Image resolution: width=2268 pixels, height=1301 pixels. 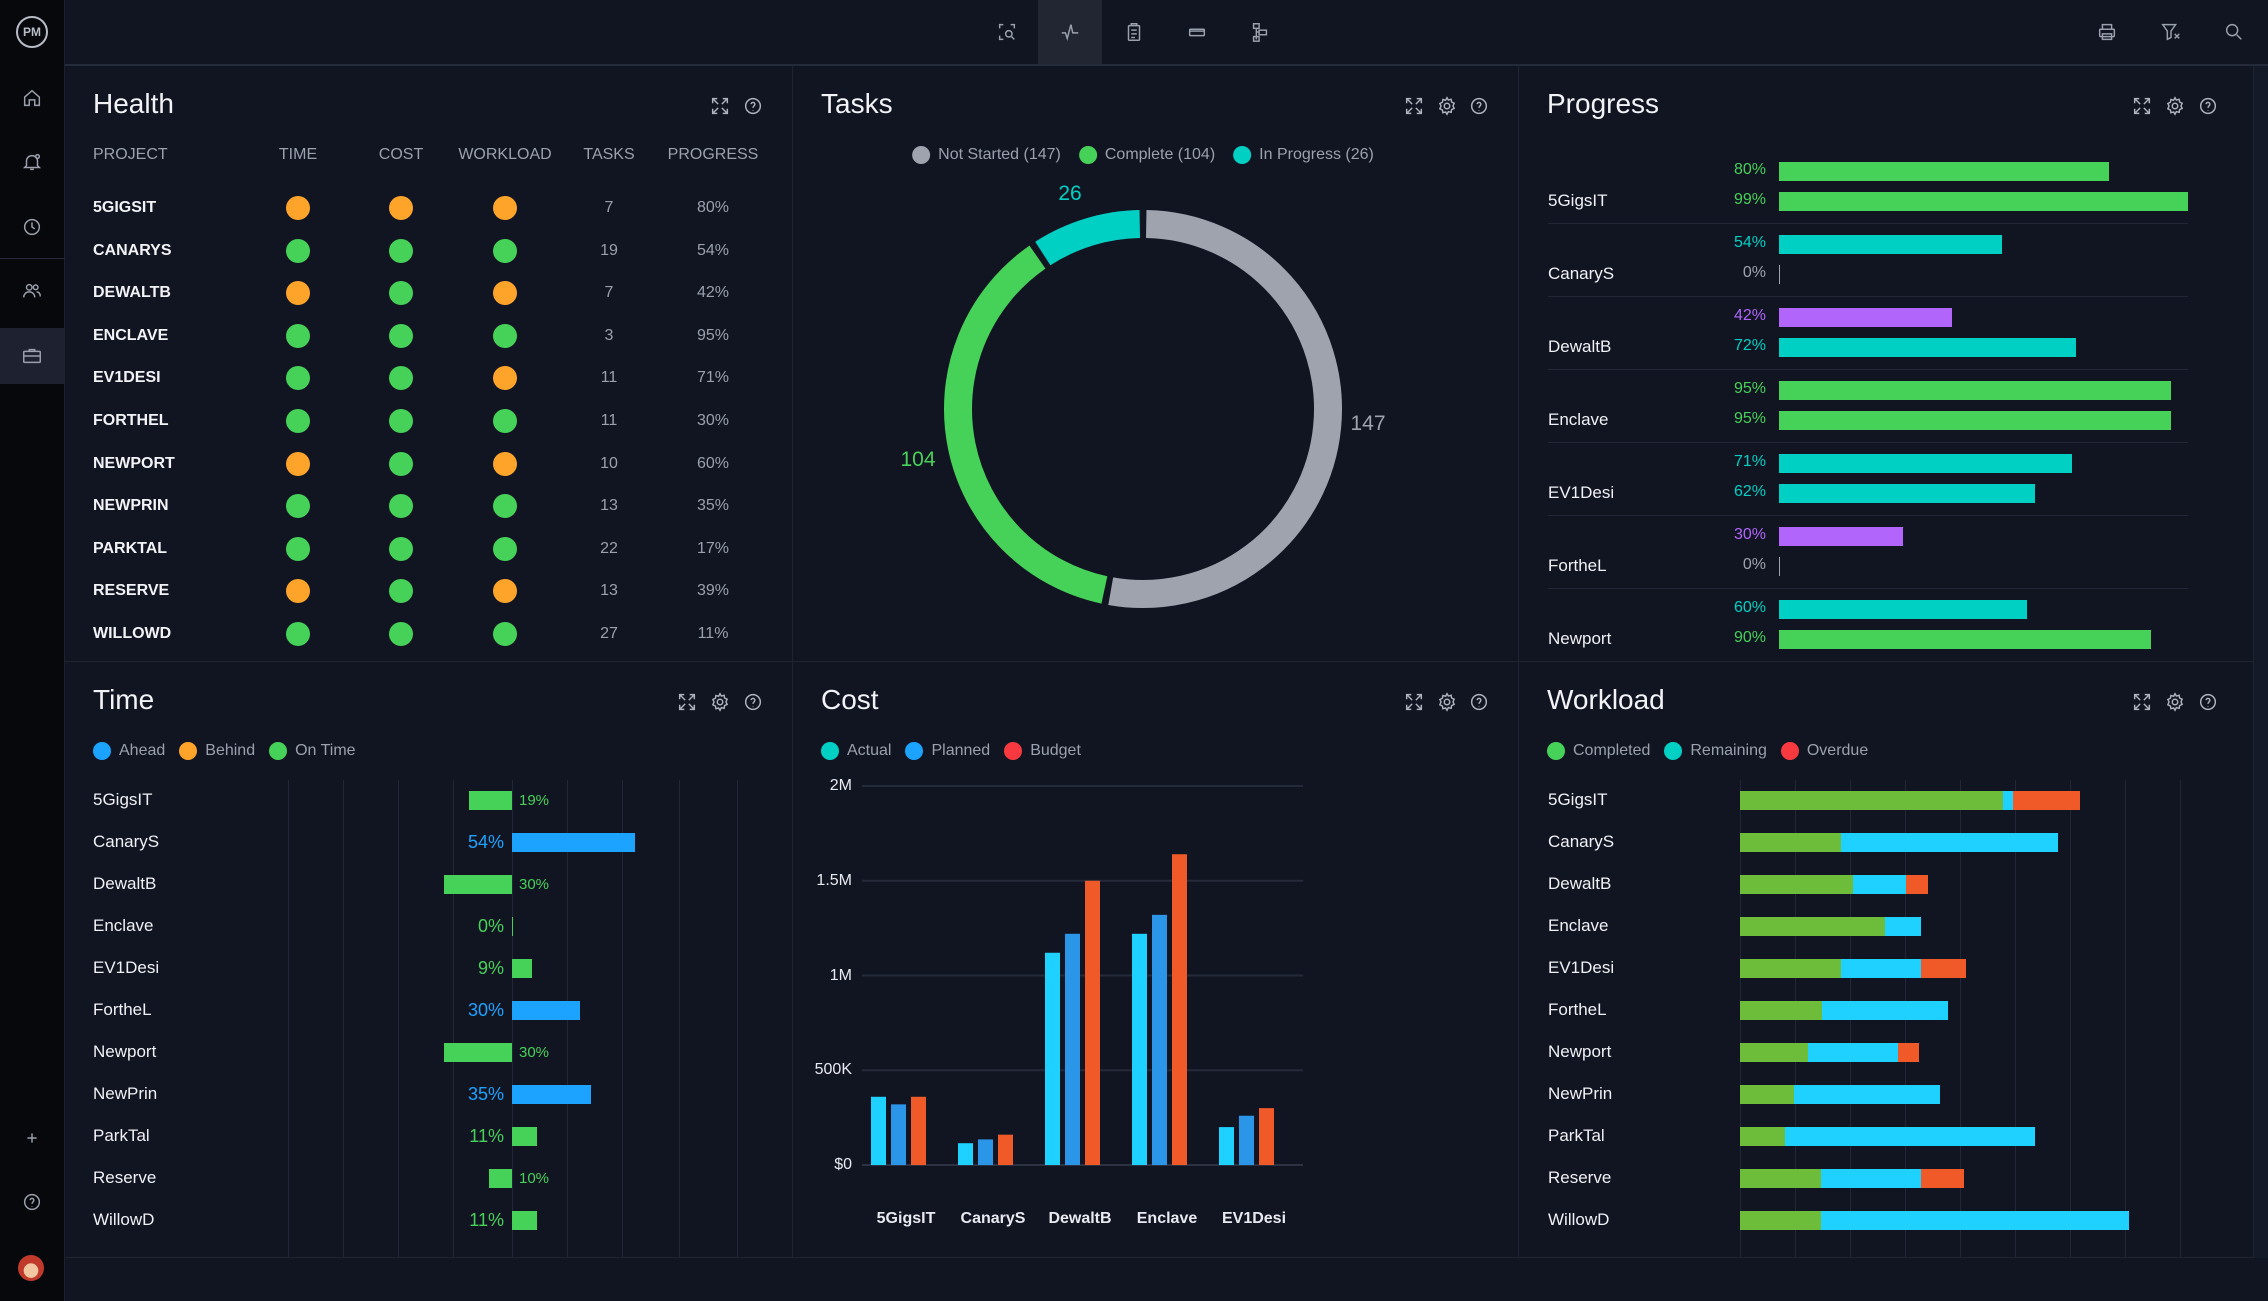 I want to click on progress-row: 5GigsIT 80% 99%, so click(x=1886, y=192).